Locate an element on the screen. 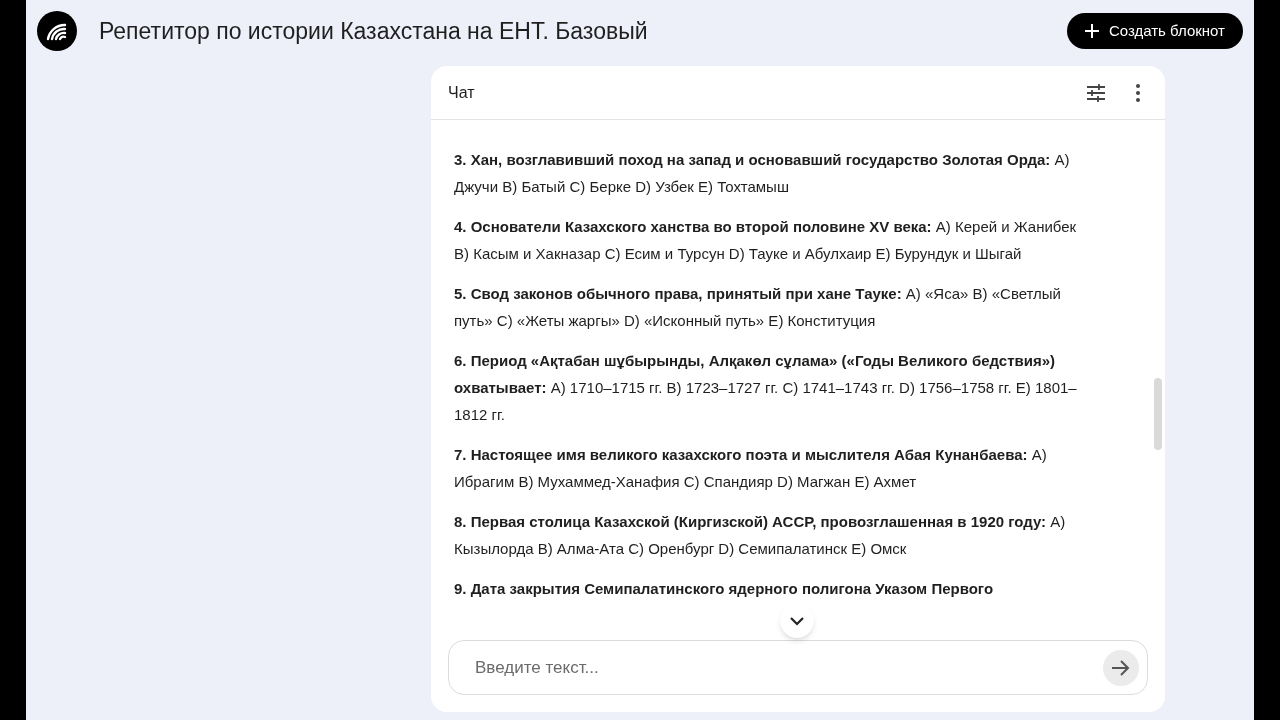  send-arrow-button is located at coordinates (1121, 667).